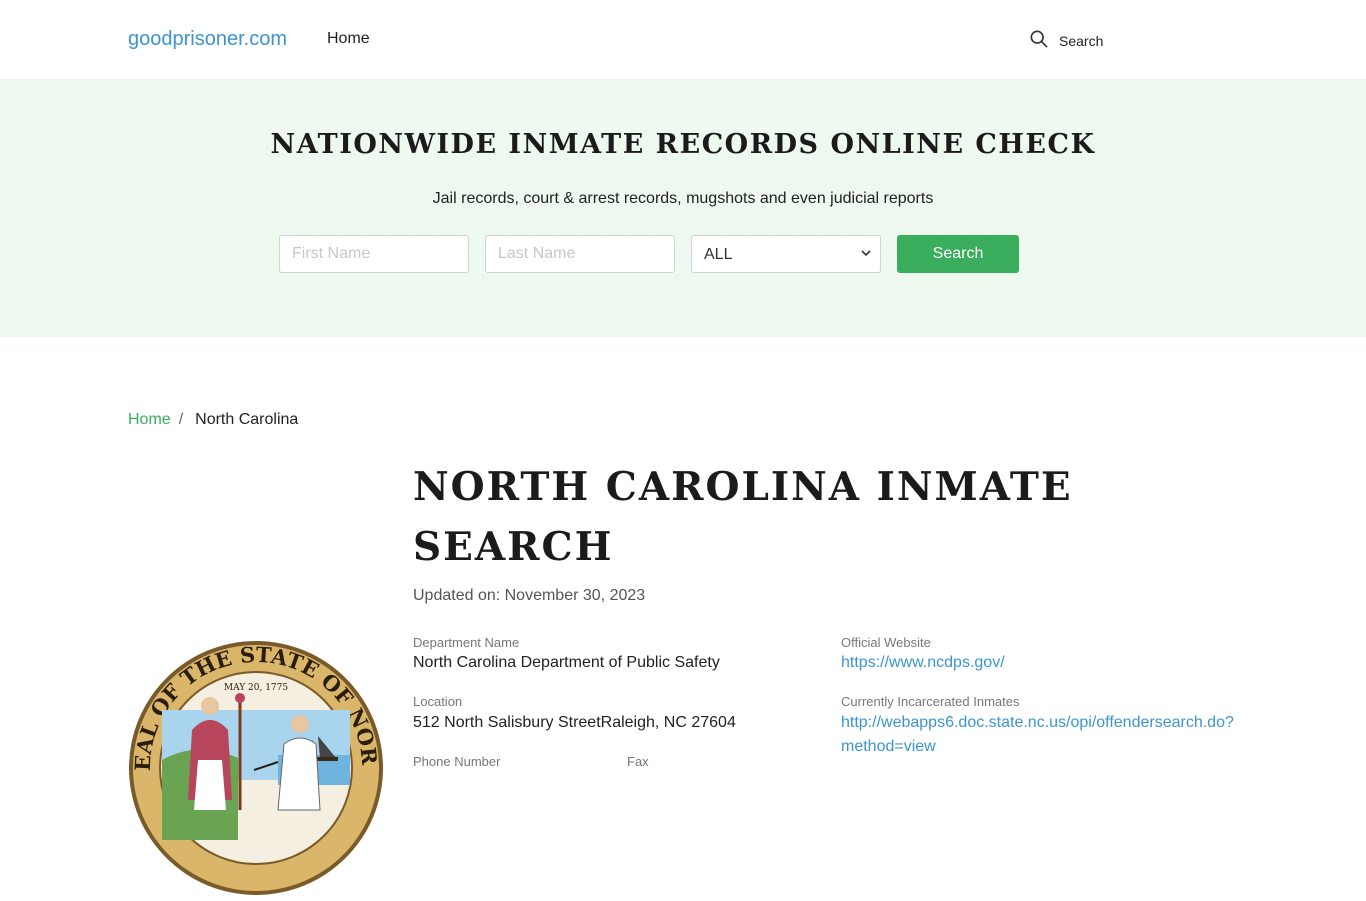 The width and height of the screenshot is (1366, 901). I want to click on department-name-label: Department Name, so click(466, 642).